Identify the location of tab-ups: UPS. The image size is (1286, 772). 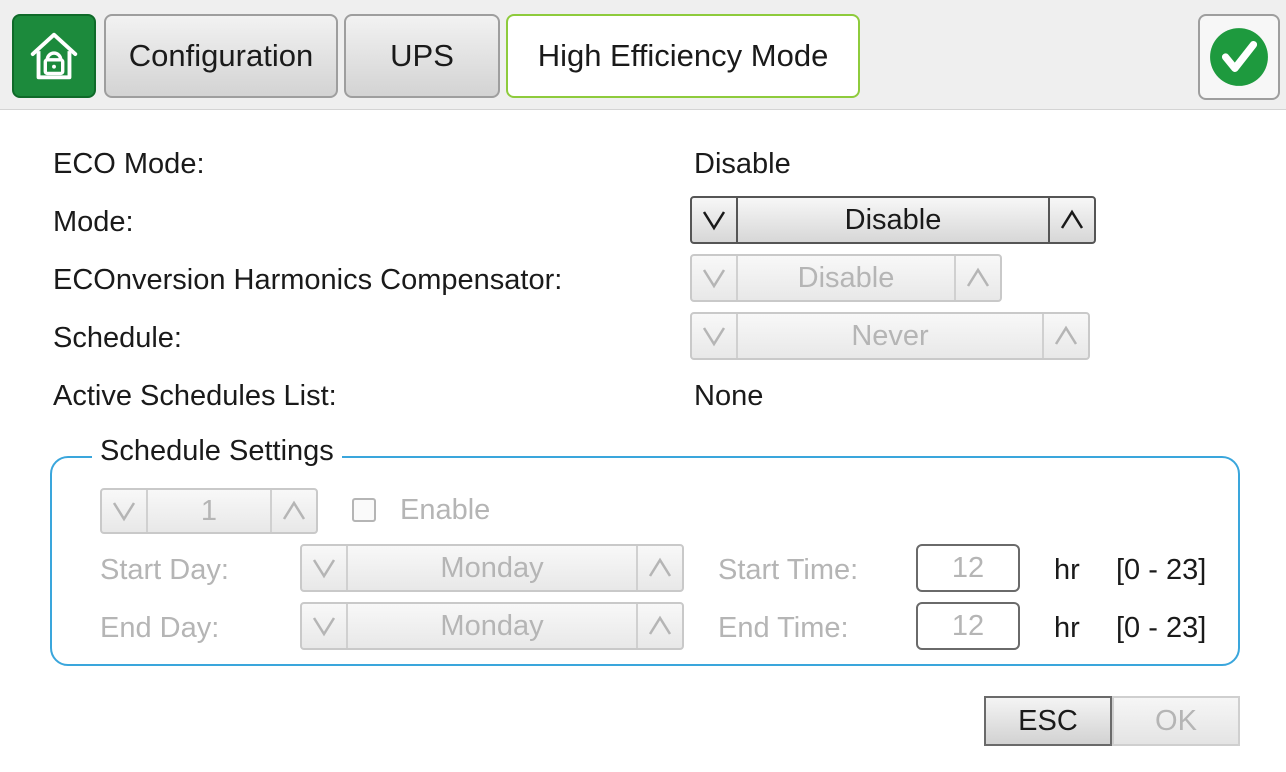
(422, 56).